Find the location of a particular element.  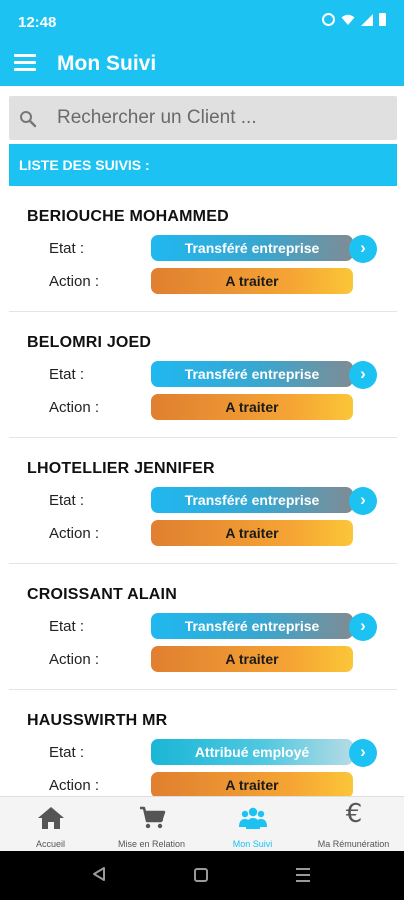

page-title: Mon Suivi is located at coordinates (107, 63).